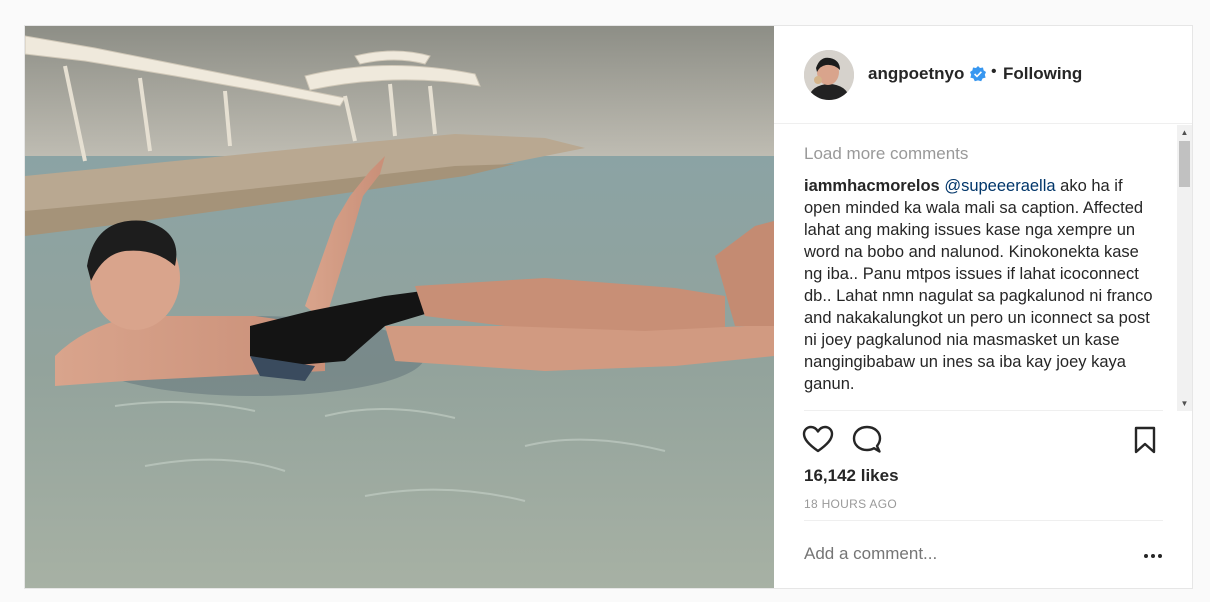  What do you see at coordinates (1145, 440) in the screenshot?
I see `bookmark-icon` at bounding box center [1145, 440].